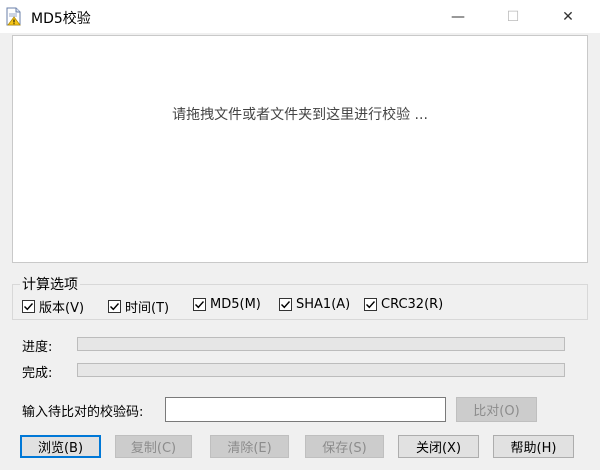  I want to click on document-warning-icon, so click(14, 16).